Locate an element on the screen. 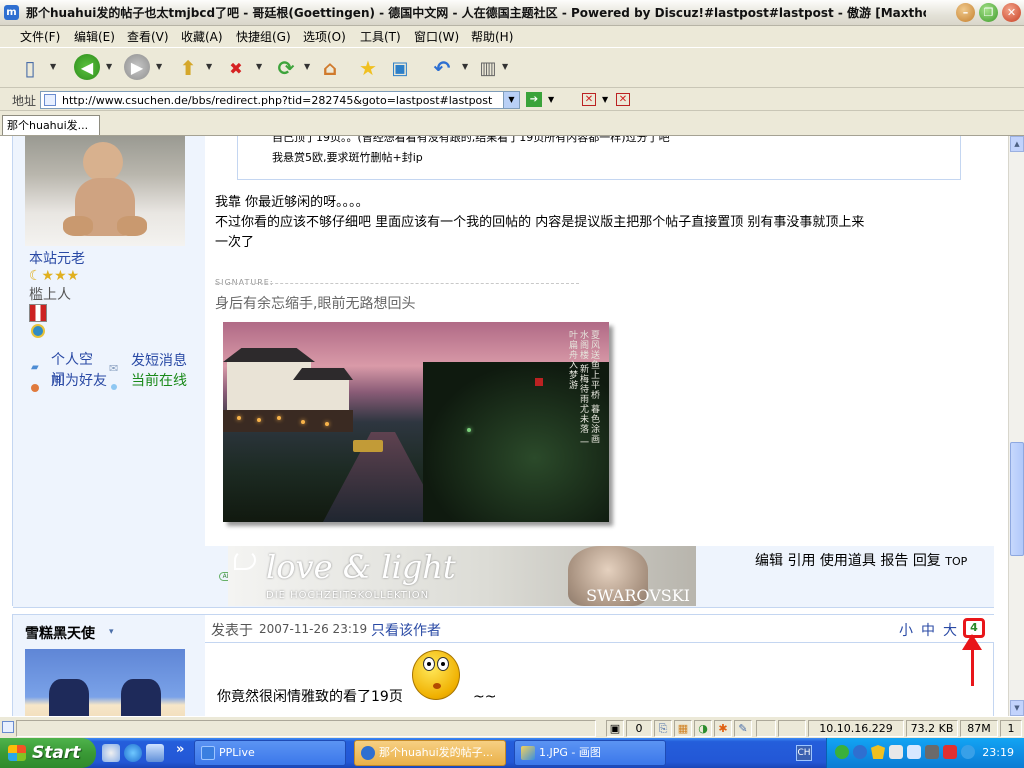 This screenshot has height=768, width=1024. message-icon: ✉ is located at coordinates (113, 368).